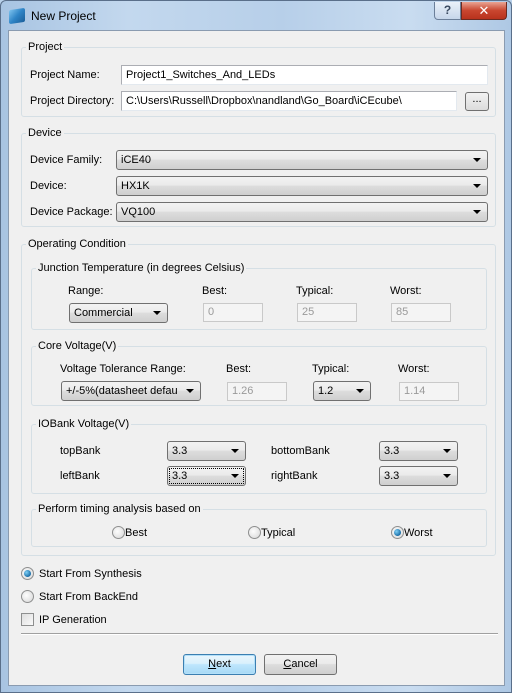 This screenshot has width=512, height=693. I want to click on temperature-range-select: Commercial, so click(118, 313).